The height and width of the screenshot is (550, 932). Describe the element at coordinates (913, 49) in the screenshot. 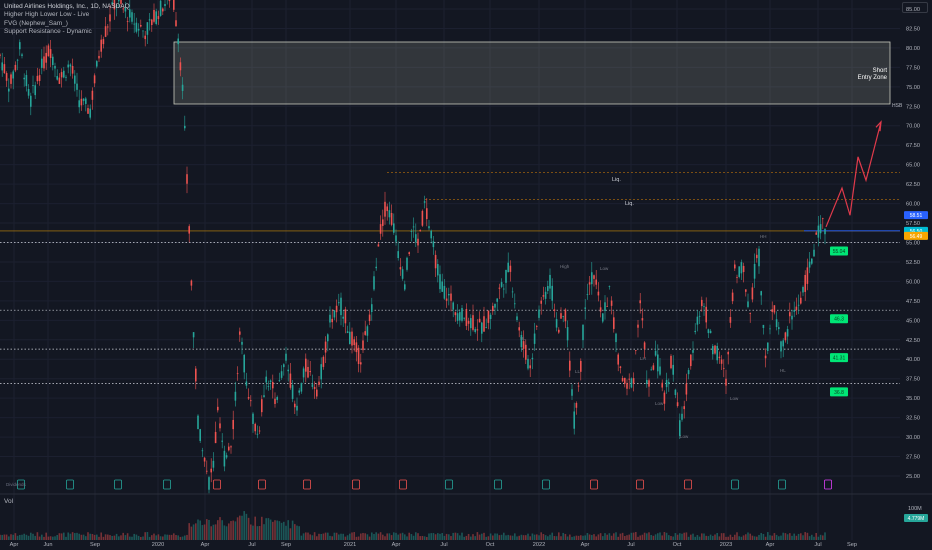

I see `price-tick-label: 80.00` at that location.